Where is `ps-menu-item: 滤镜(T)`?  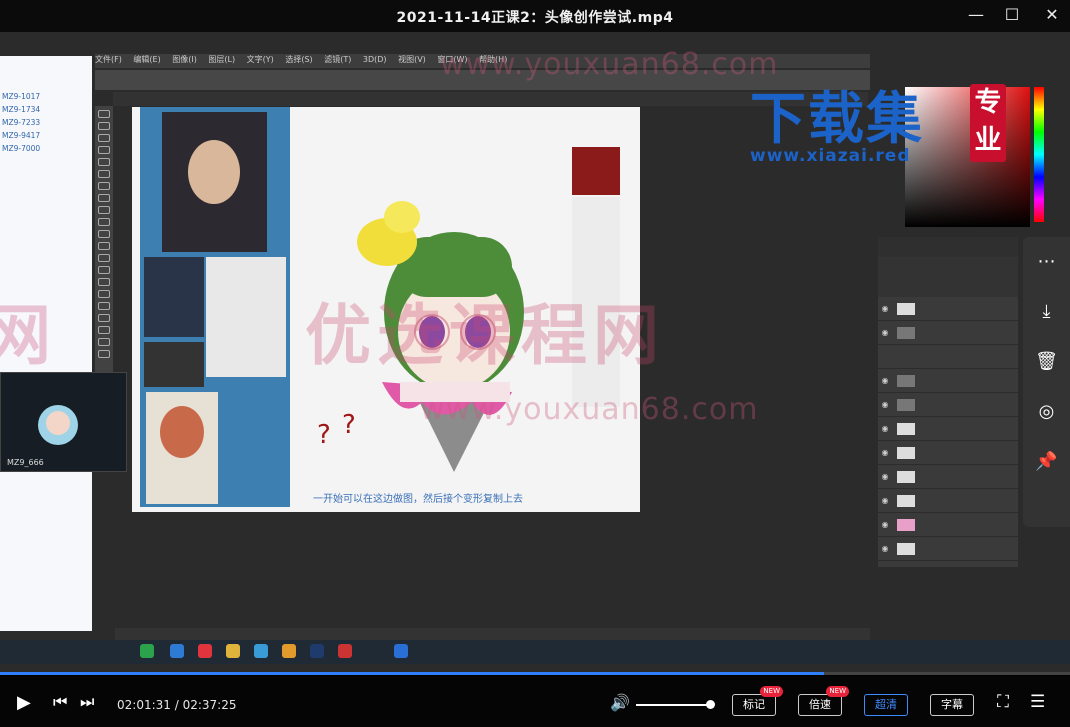 ps-menu-item: 滤镜(T) is located at coordinates (338, 59).